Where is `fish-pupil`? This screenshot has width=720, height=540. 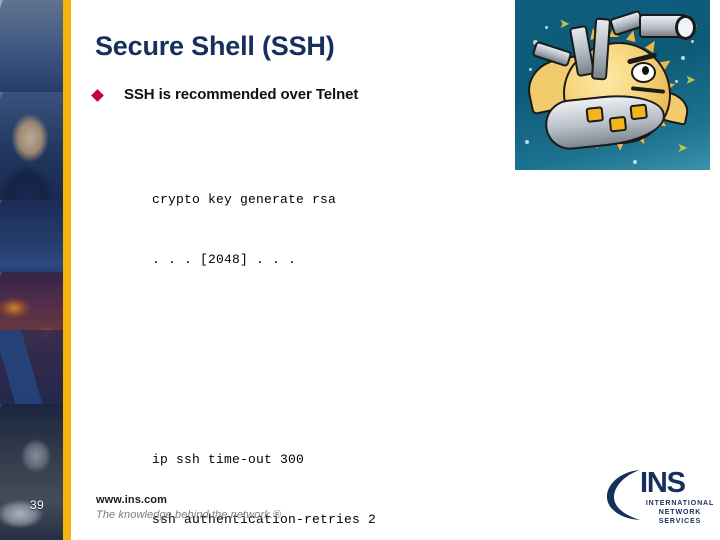
fish-pupil is located at coordinates (645, 70).